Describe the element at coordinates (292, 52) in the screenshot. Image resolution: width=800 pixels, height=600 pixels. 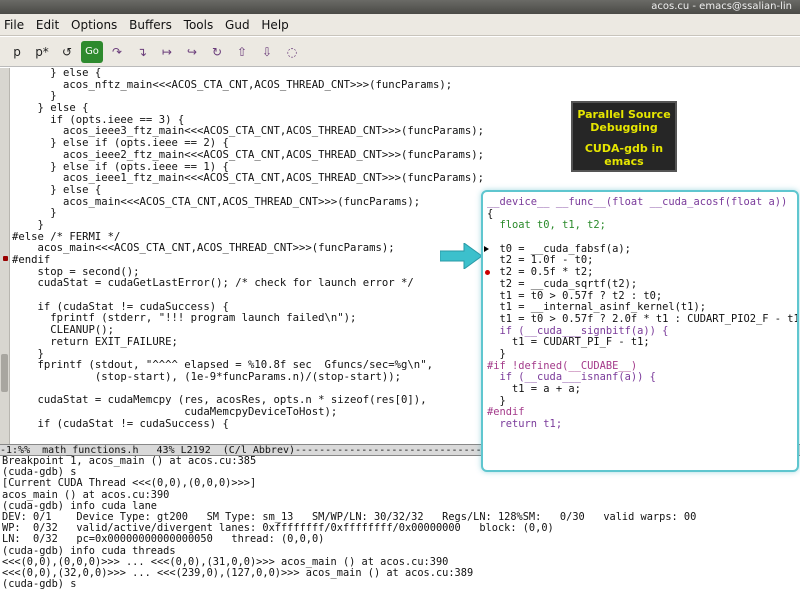
I see `help-bulb-icon: ◌` at that location.